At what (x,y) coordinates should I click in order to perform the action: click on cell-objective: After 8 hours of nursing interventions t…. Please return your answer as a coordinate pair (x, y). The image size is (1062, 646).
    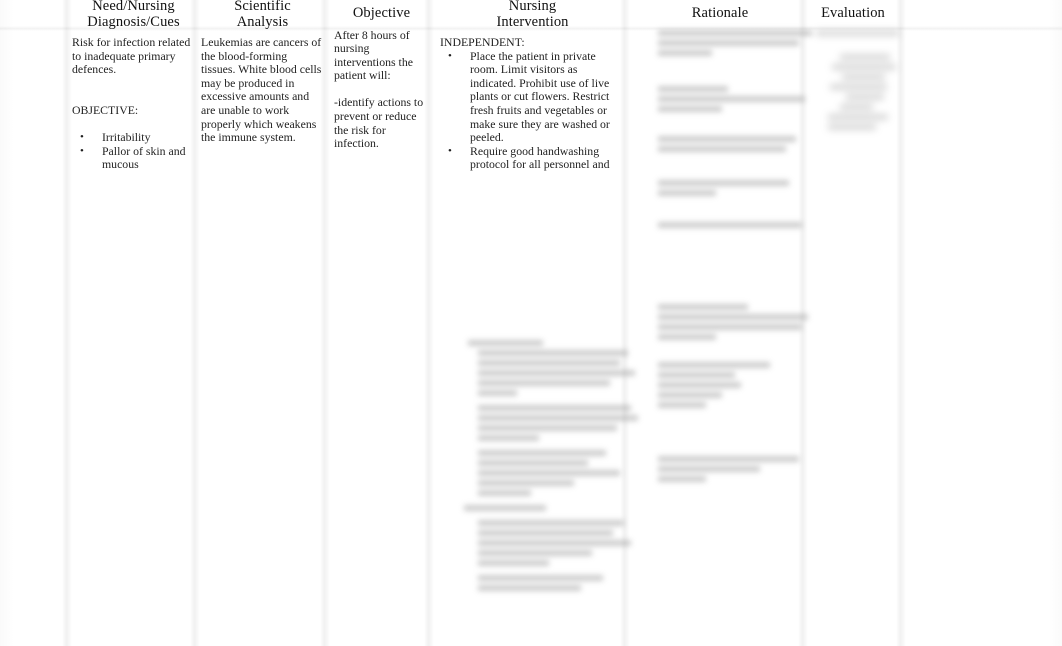
    Looking at the image, I should click on (381, 89).